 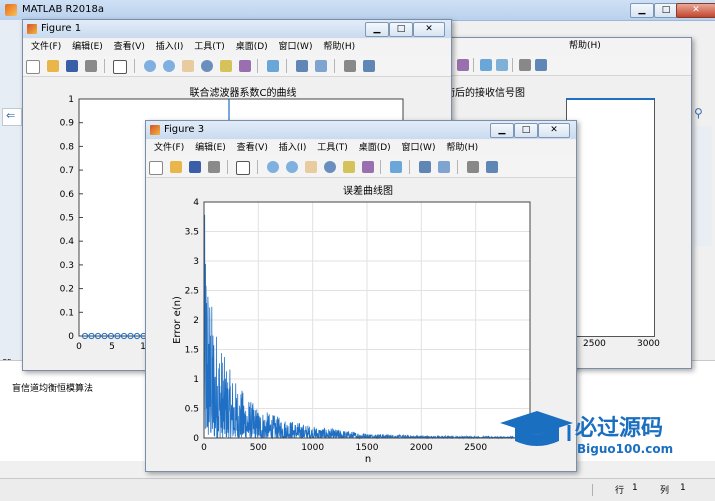 I want to click on figure1-ytick: 0.2, so click(x=67, y=290).